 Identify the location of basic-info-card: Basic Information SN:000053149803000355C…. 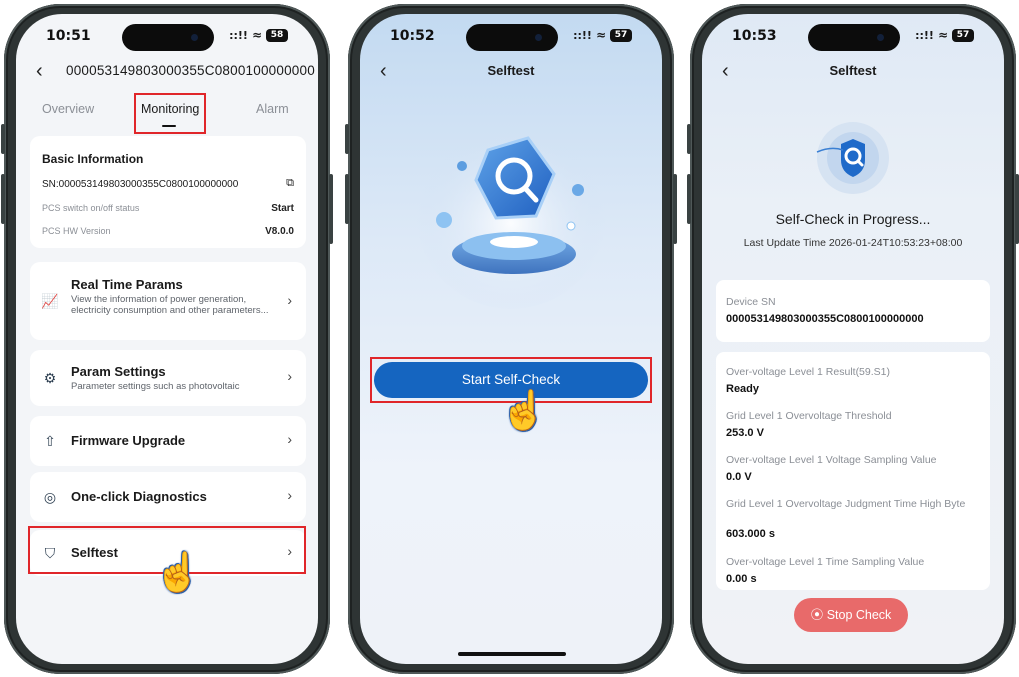
(168, 192).